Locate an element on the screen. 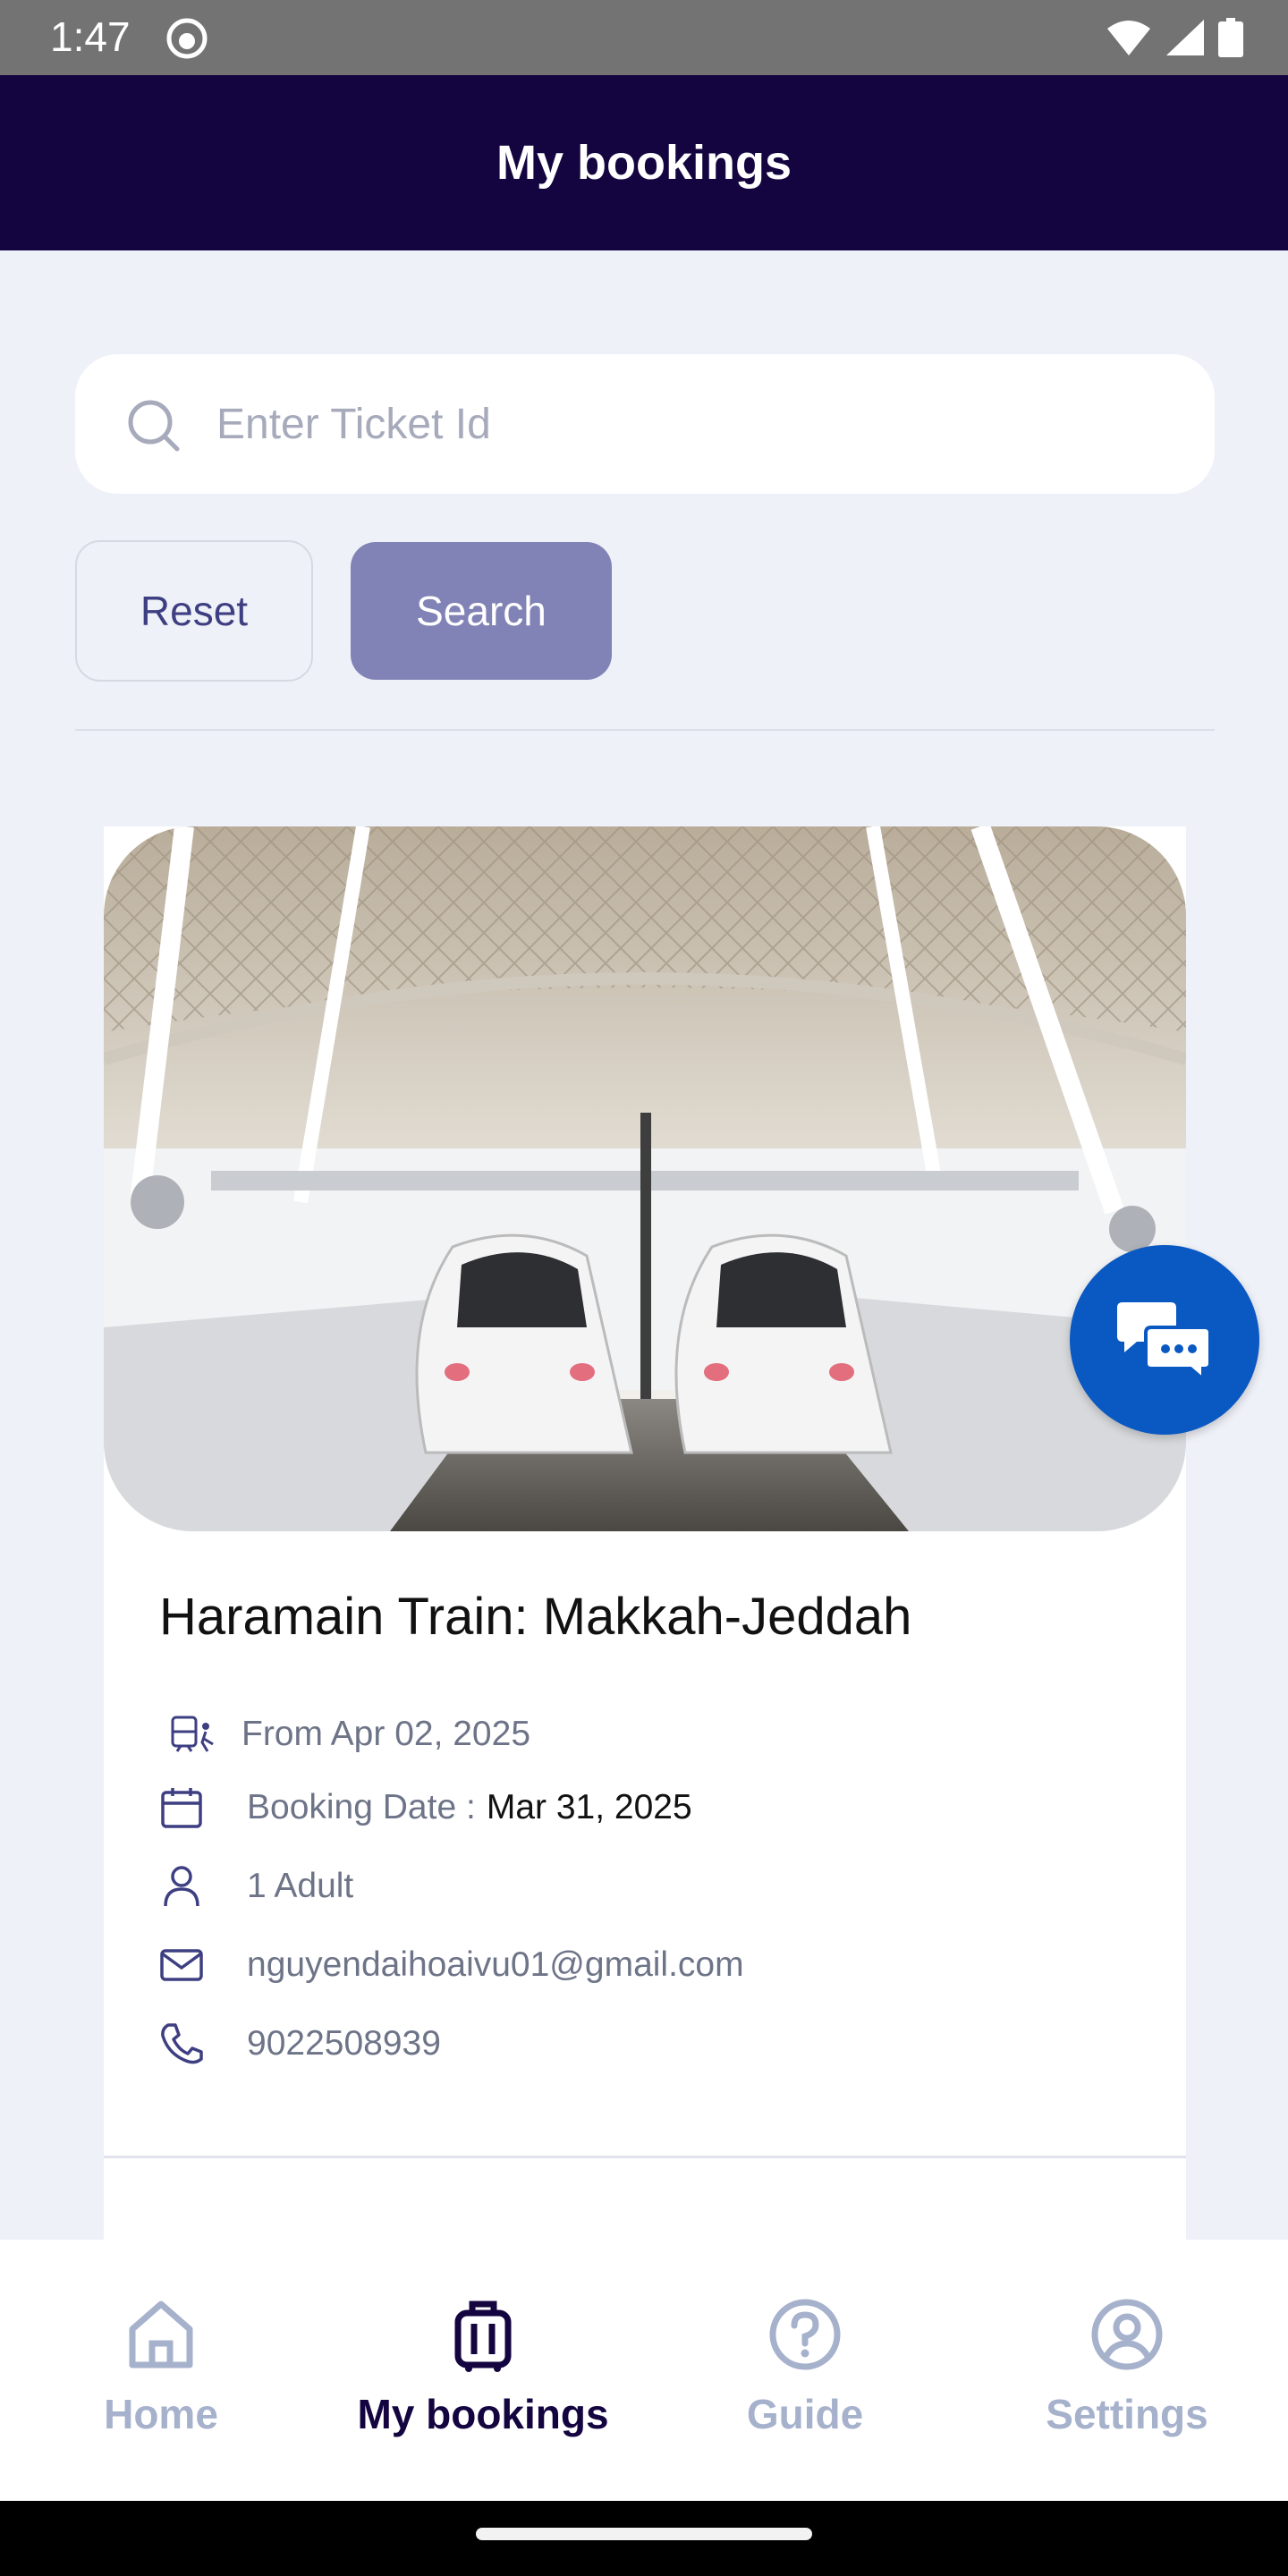 The height and width of the screenshot is (2576, 1288). reset-button: Reset is located at coordinates (194, 611).